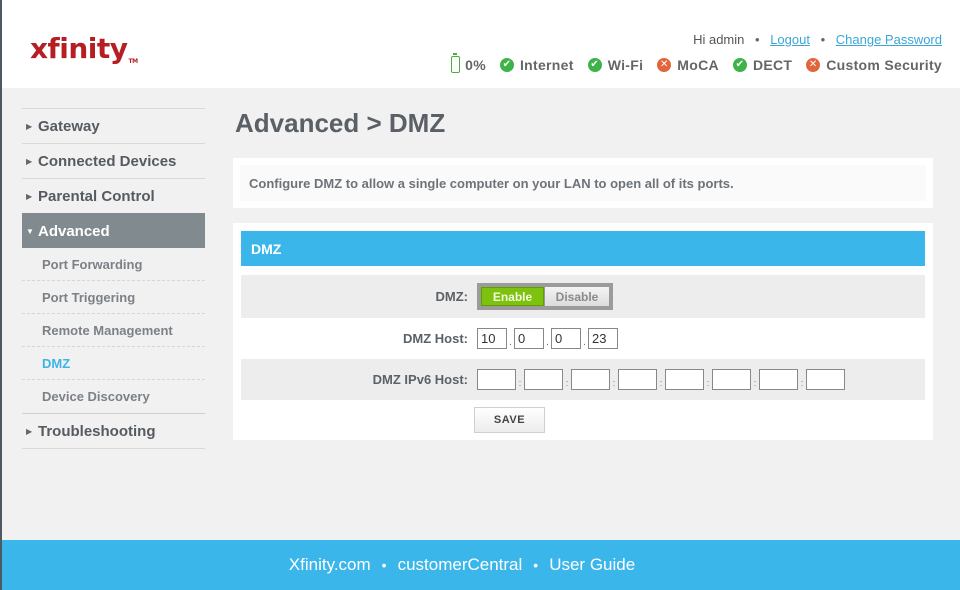 The image size is (960, 590). What do you see at coordinates (546, 64) in the screenshot?
I see `status-label: Internet` at bounding box center [546, 64].